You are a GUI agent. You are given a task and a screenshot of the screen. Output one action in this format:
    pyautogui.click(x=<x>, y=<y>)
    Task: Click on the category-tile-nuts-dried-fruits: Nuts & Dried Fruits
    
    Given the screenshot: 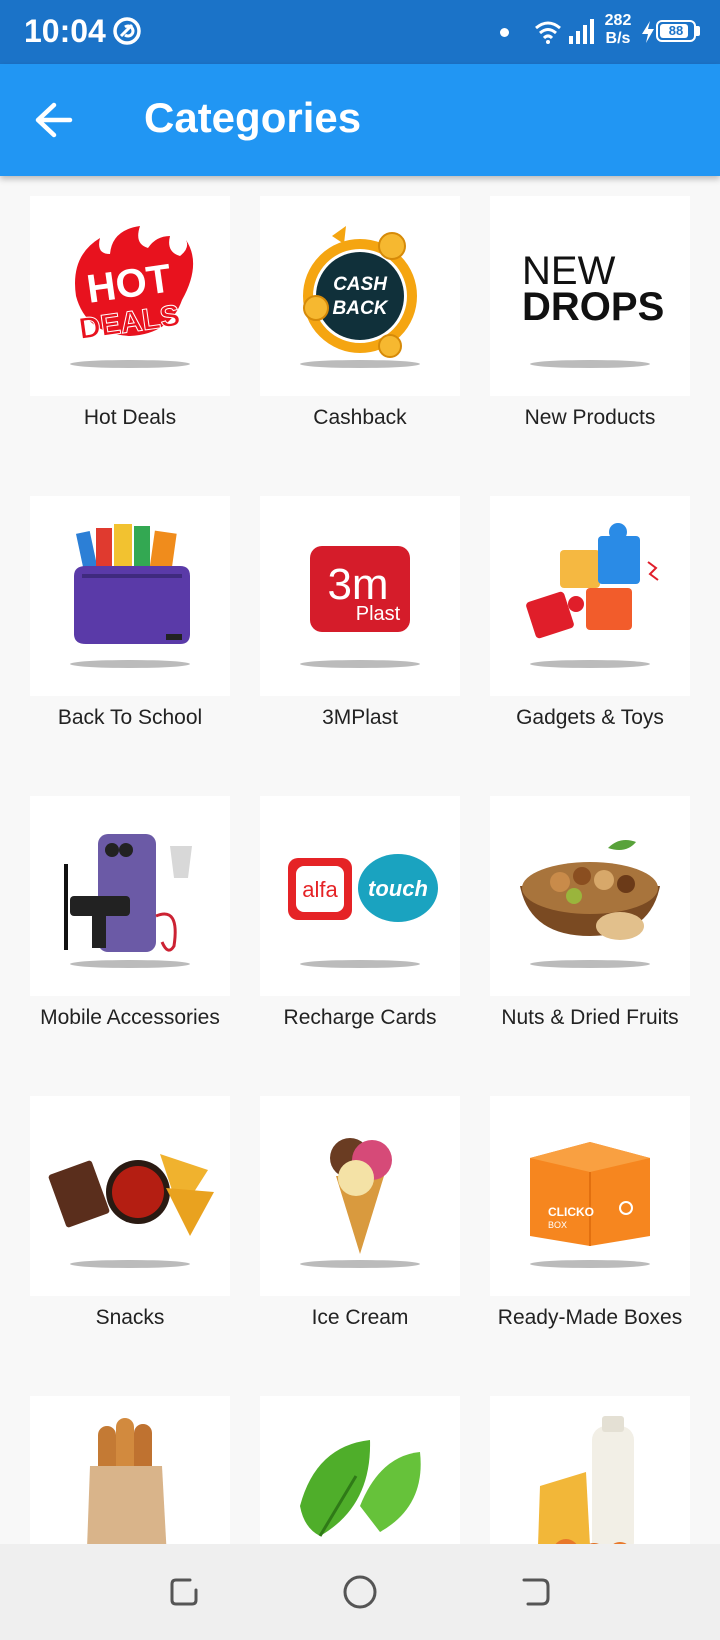 What is the action you would take?
    pyautogui.click(x=590, y=921)
    